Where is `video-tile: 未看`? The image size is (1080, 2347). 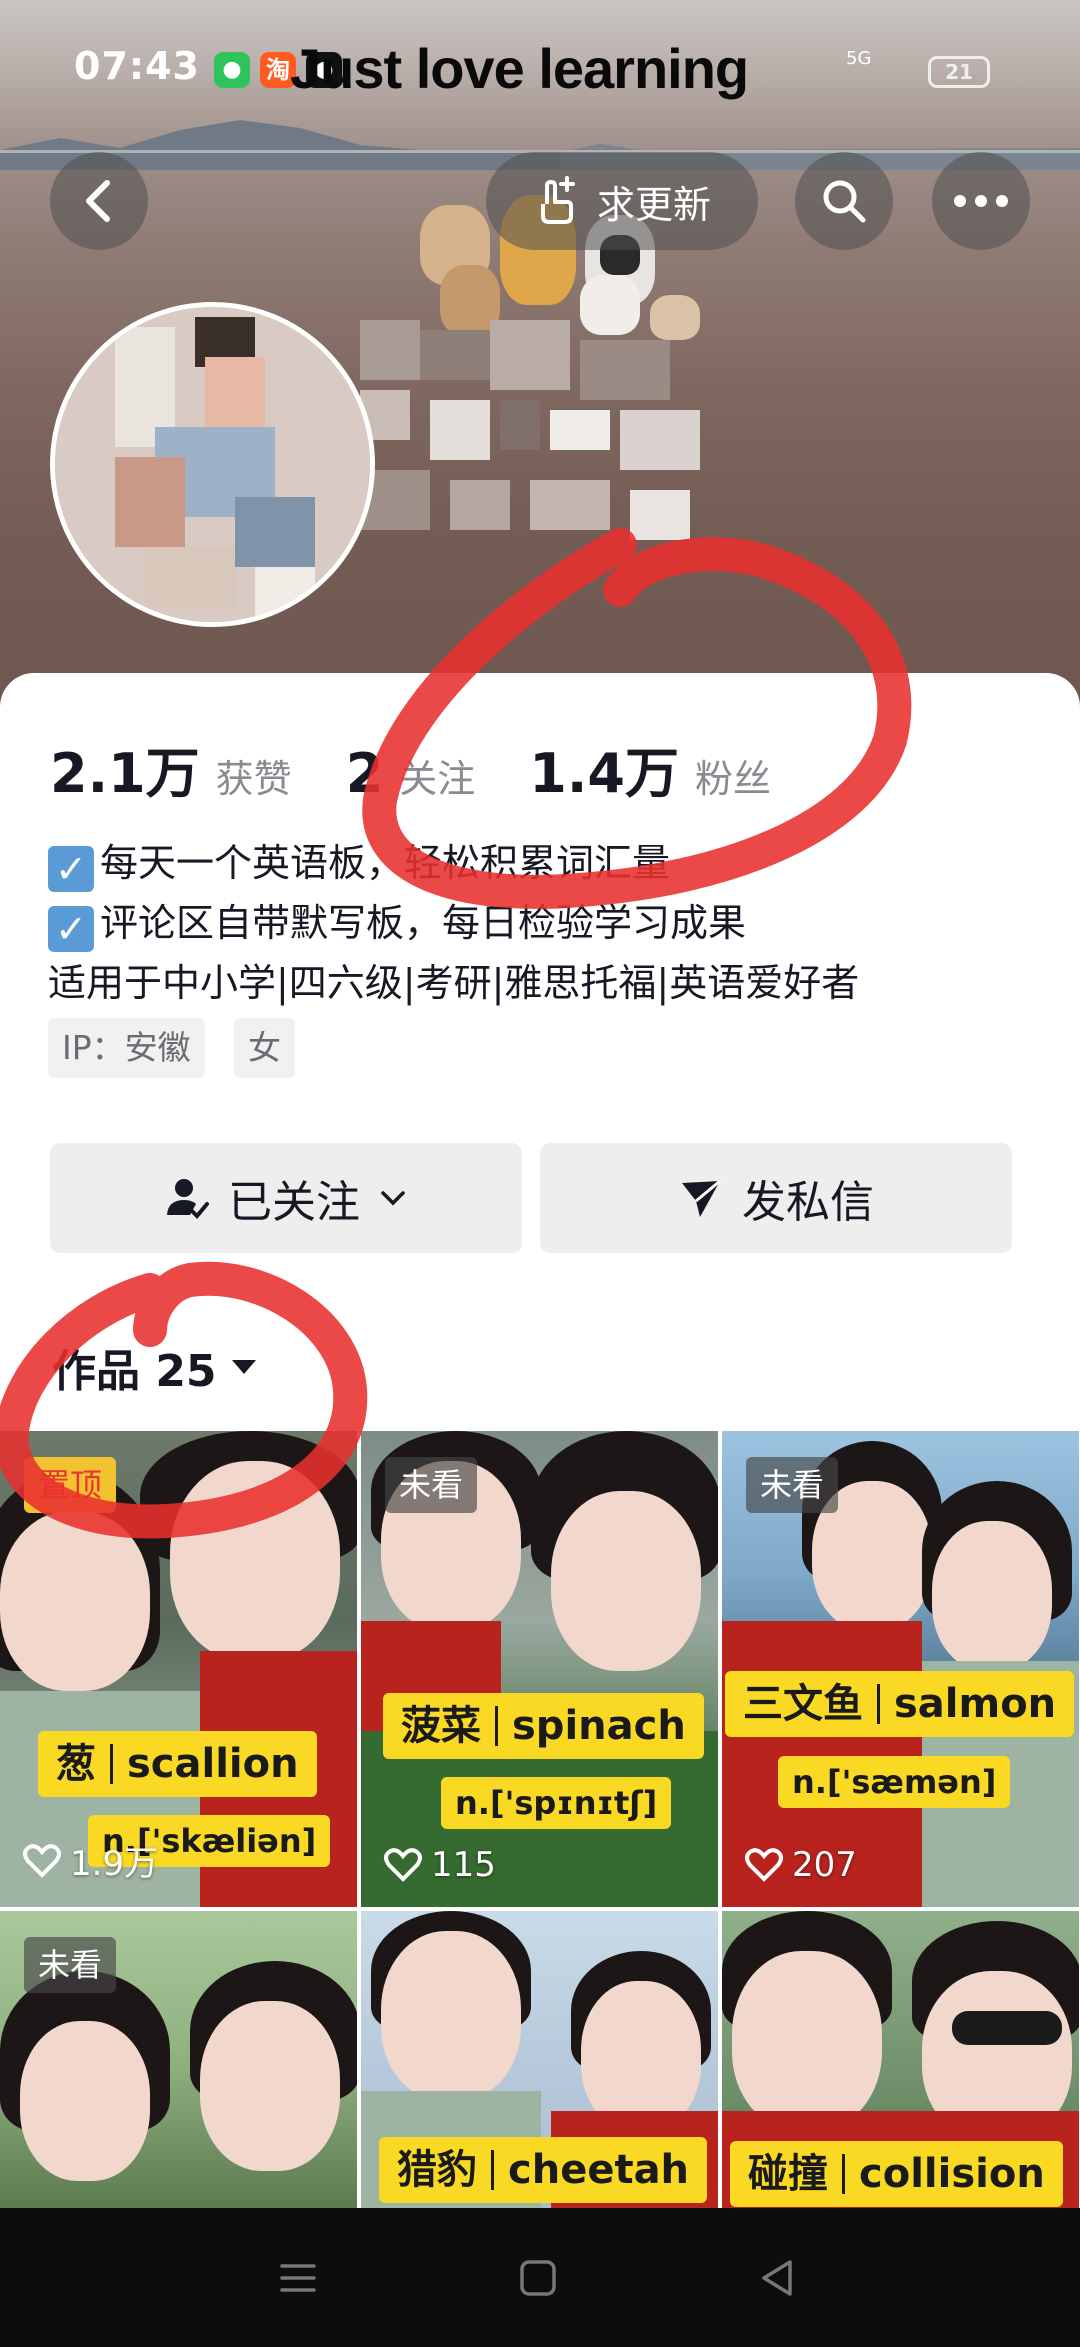 video-tile: 未看 is located at coordinates (178, 2061).